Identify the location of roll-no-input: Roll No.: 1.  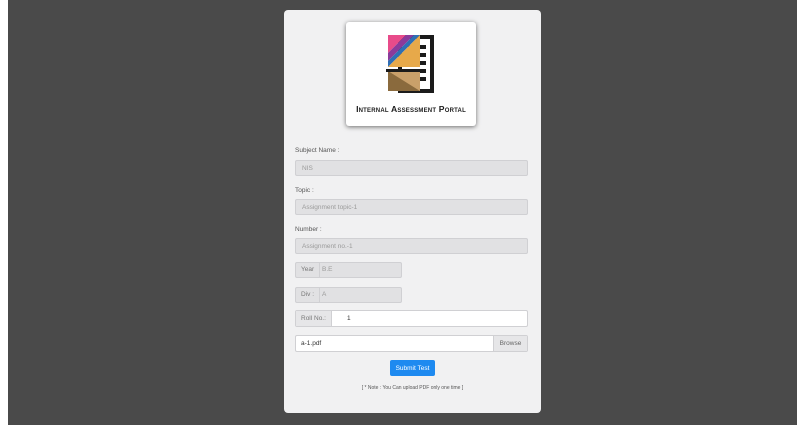
(411, 318).